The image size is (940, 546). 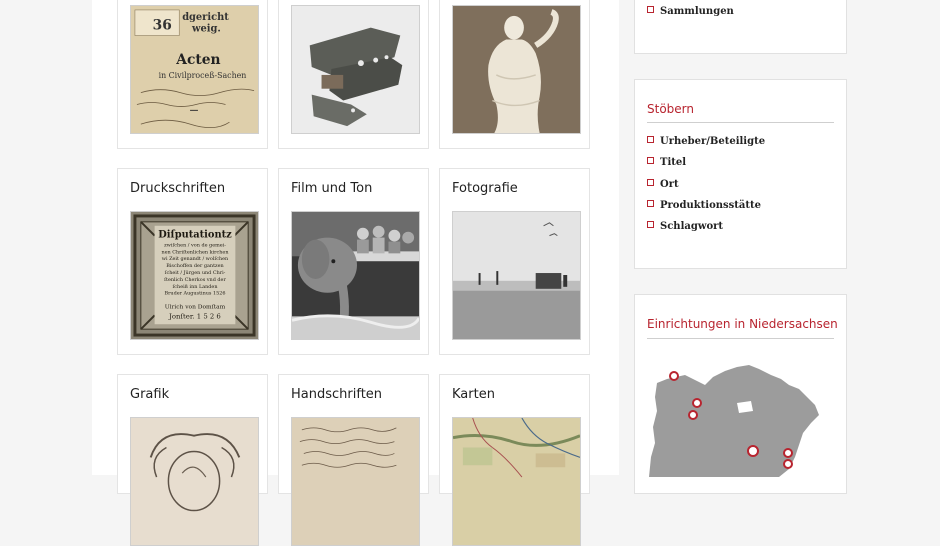 I want to click on category-card-karten: Karten, so click(x=514, y=460).